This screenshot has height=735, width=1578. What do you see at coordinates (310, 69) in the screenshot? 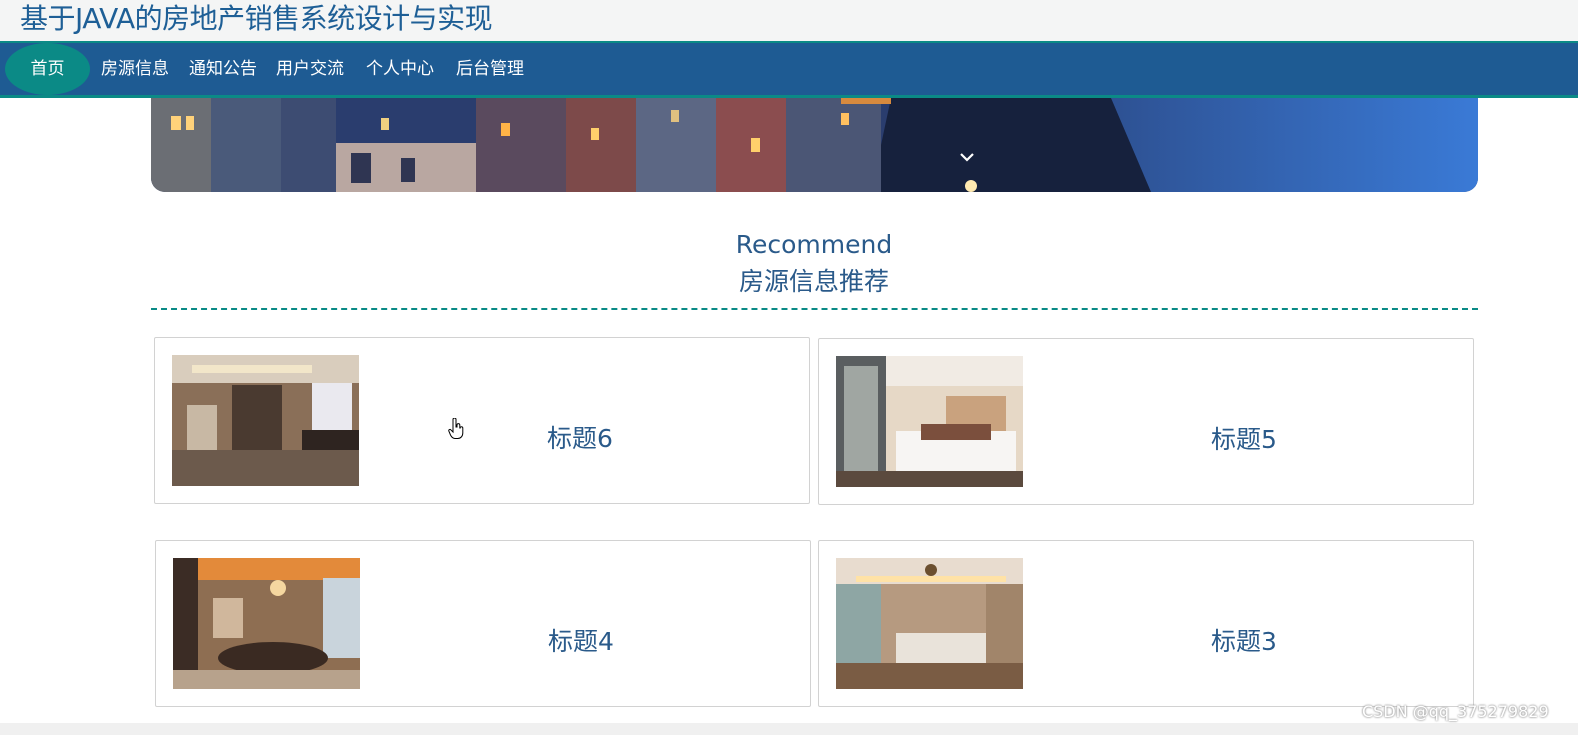
I see `nav-item-forum: 用户交流` at bounding box center [310, 69].